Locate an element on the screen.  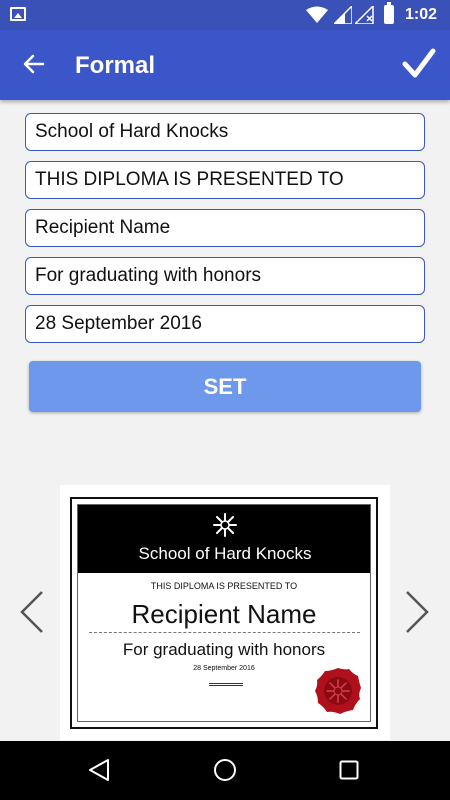
recipient-name-input is located at coordinates (225, 228).